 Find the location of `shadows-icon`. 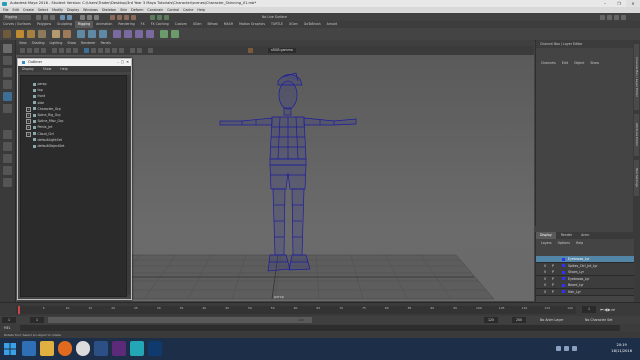

shadows-icon is located at coordinates (121, 50).